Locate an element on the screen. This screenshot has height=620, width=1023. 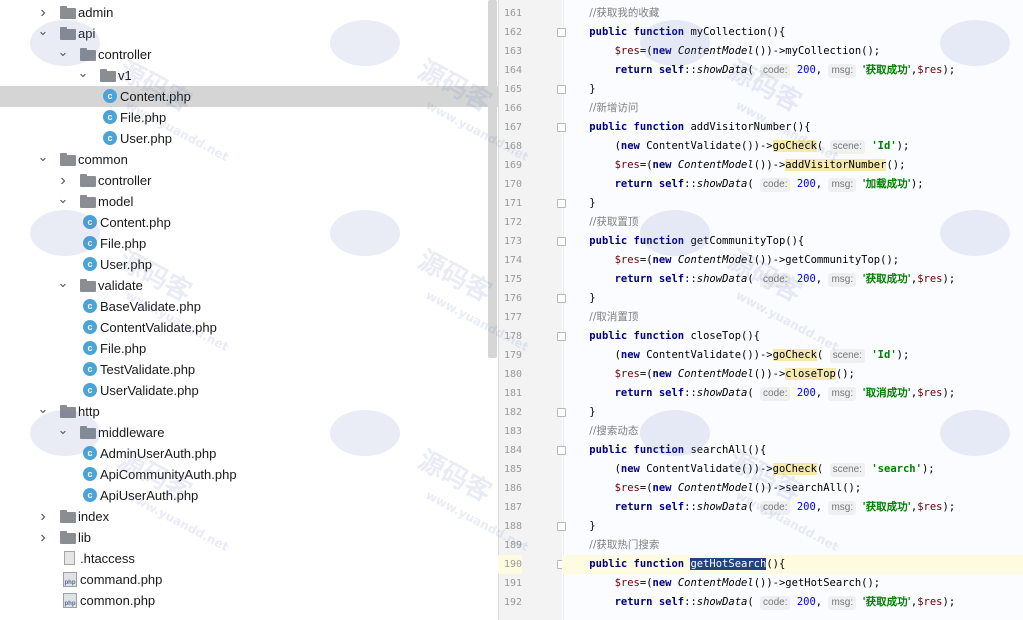
code-token: ); is located at coordinates (949, 393).